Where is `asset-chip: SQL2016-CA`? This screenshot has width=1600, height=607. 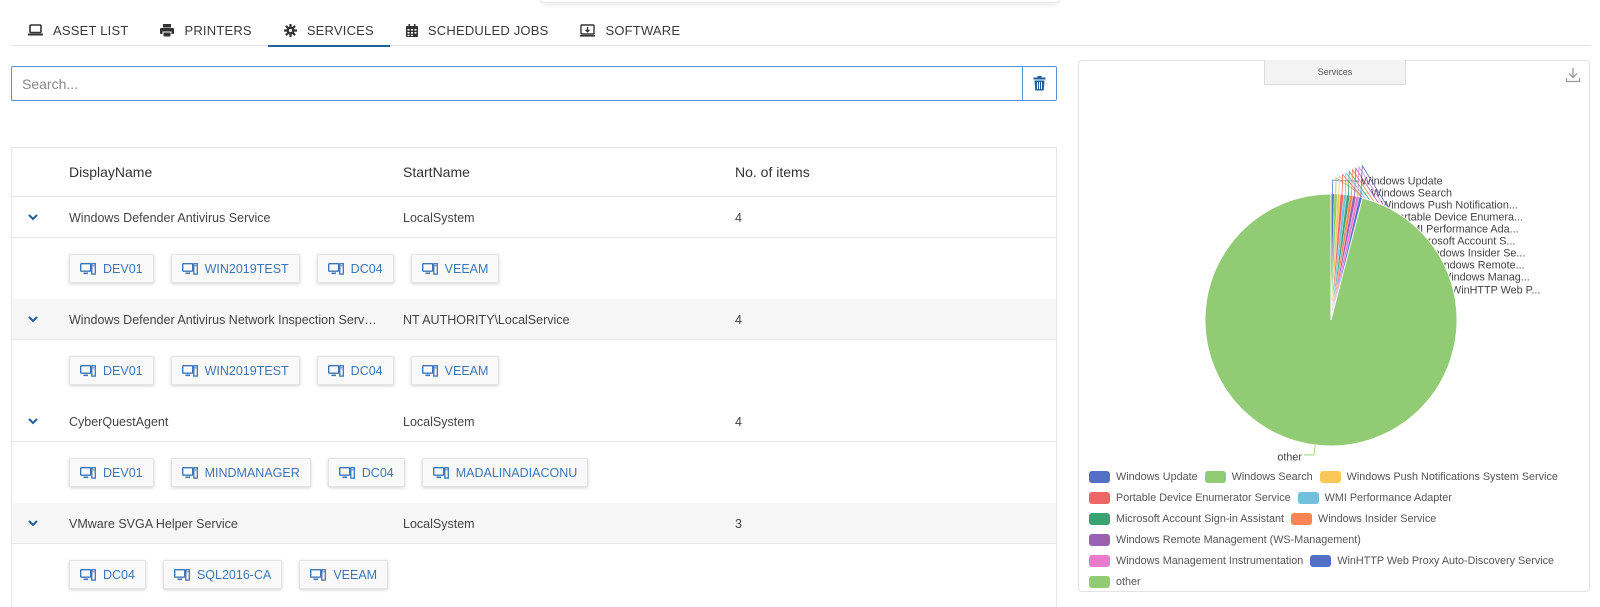 asset-chip: SQL2016-CA is located at coordinates (222, 574).